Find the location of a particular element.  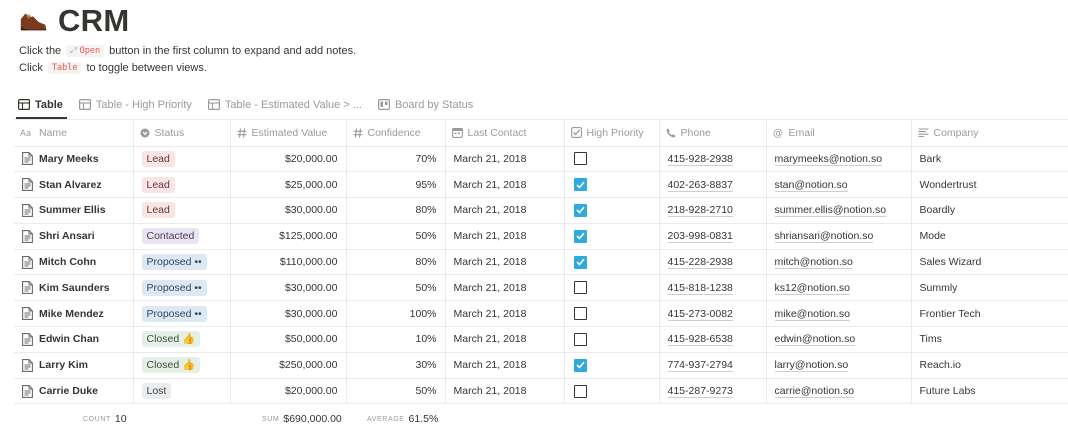

status-cell: Proposed •• is located at coordinates (182, 288).